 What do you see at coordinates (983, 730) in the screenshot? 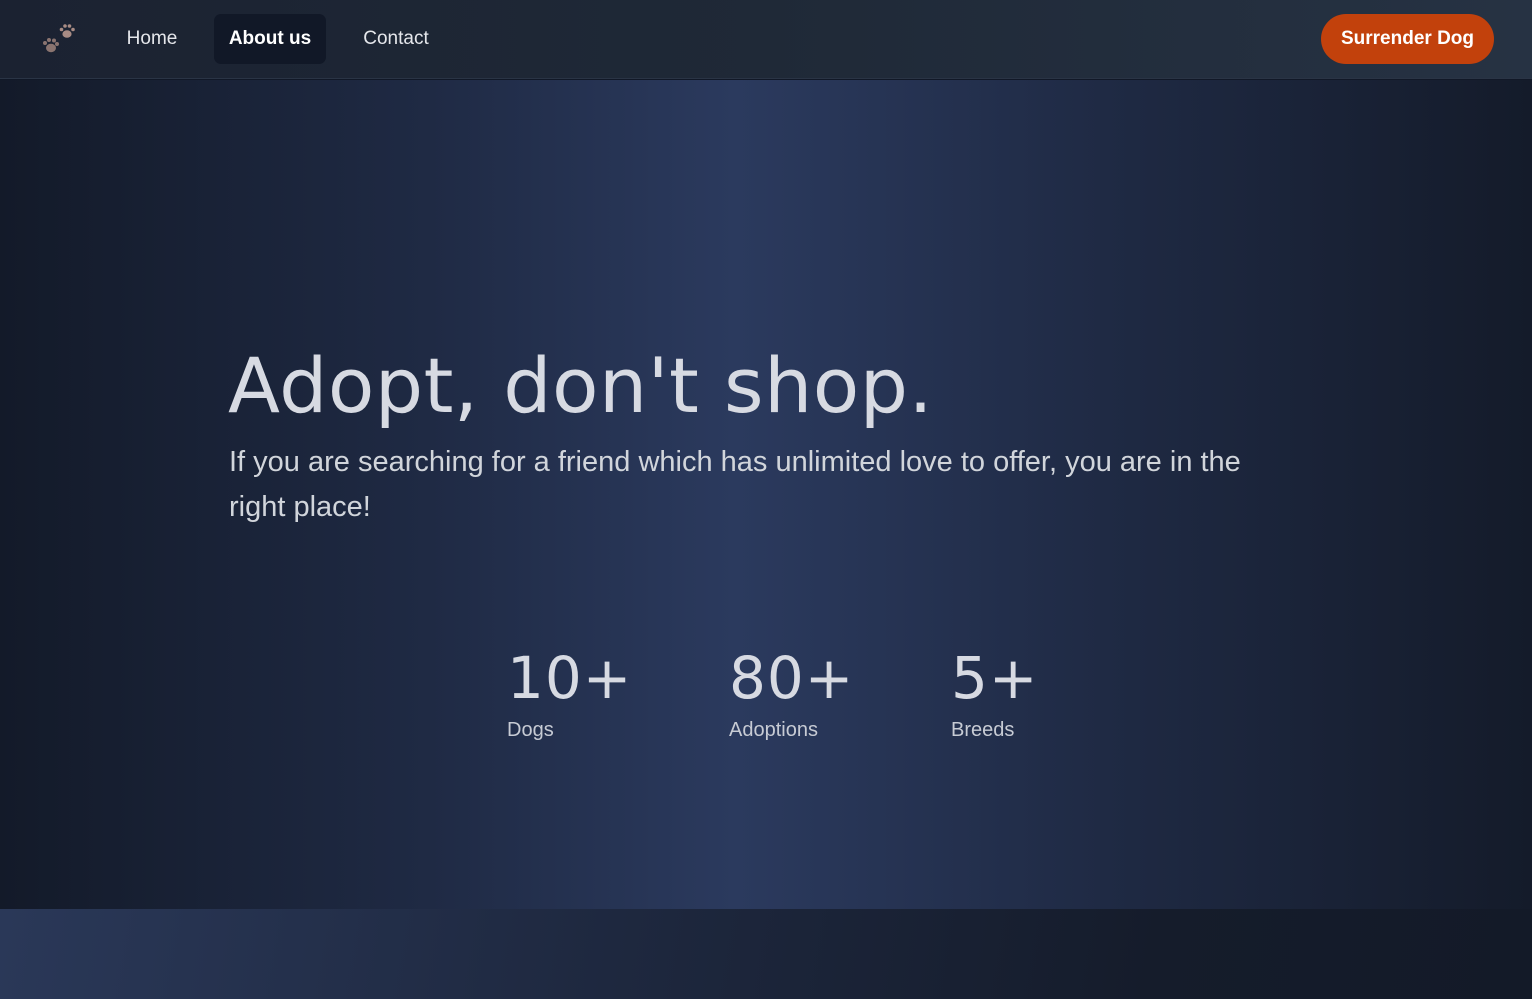
I see `stat-label: Breeds` at bounding box center [983, 730].